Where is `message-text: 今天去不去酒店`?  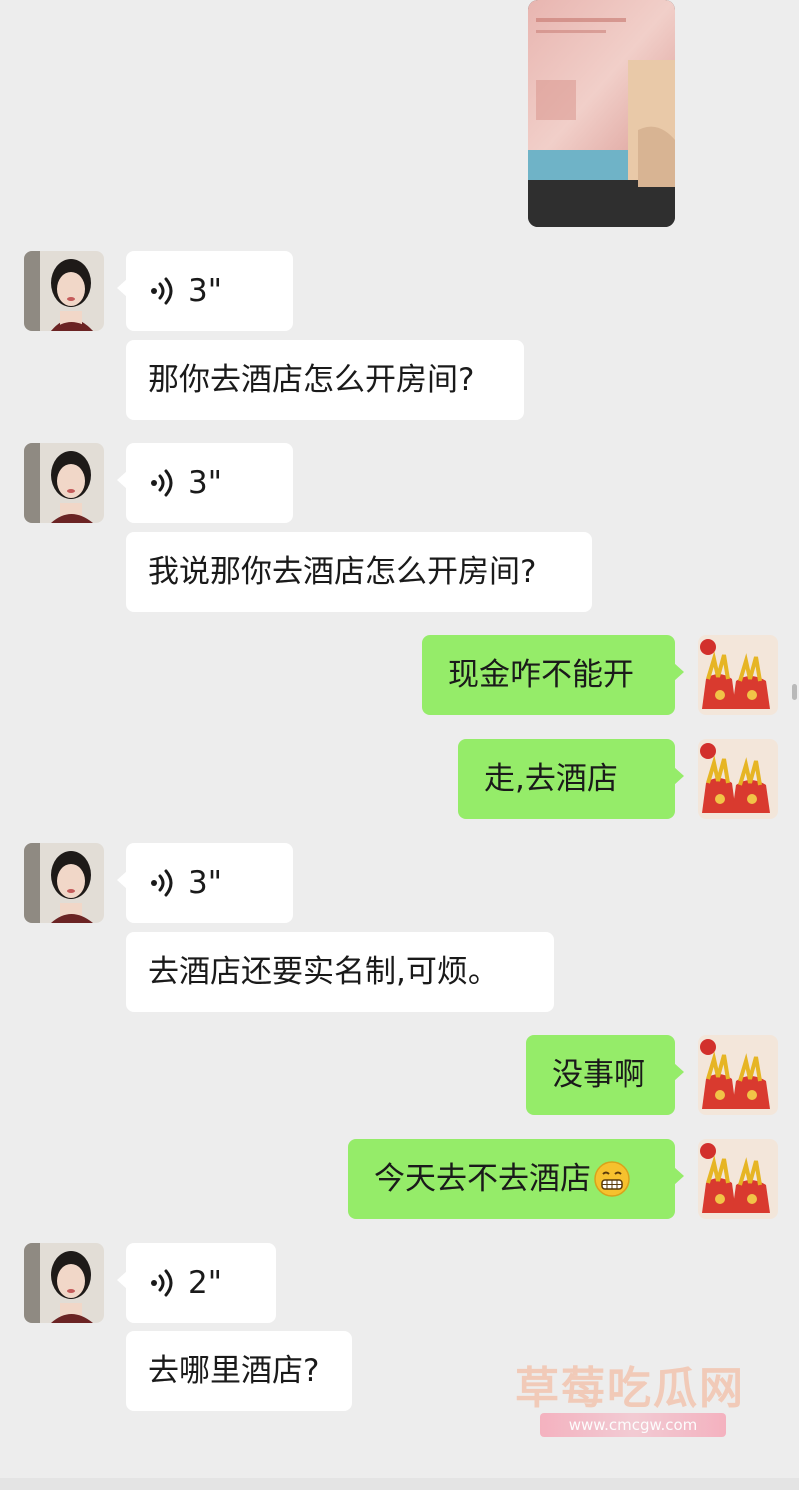 message-text: 今天去不去酒店 is located at coordinates (482, 1178).